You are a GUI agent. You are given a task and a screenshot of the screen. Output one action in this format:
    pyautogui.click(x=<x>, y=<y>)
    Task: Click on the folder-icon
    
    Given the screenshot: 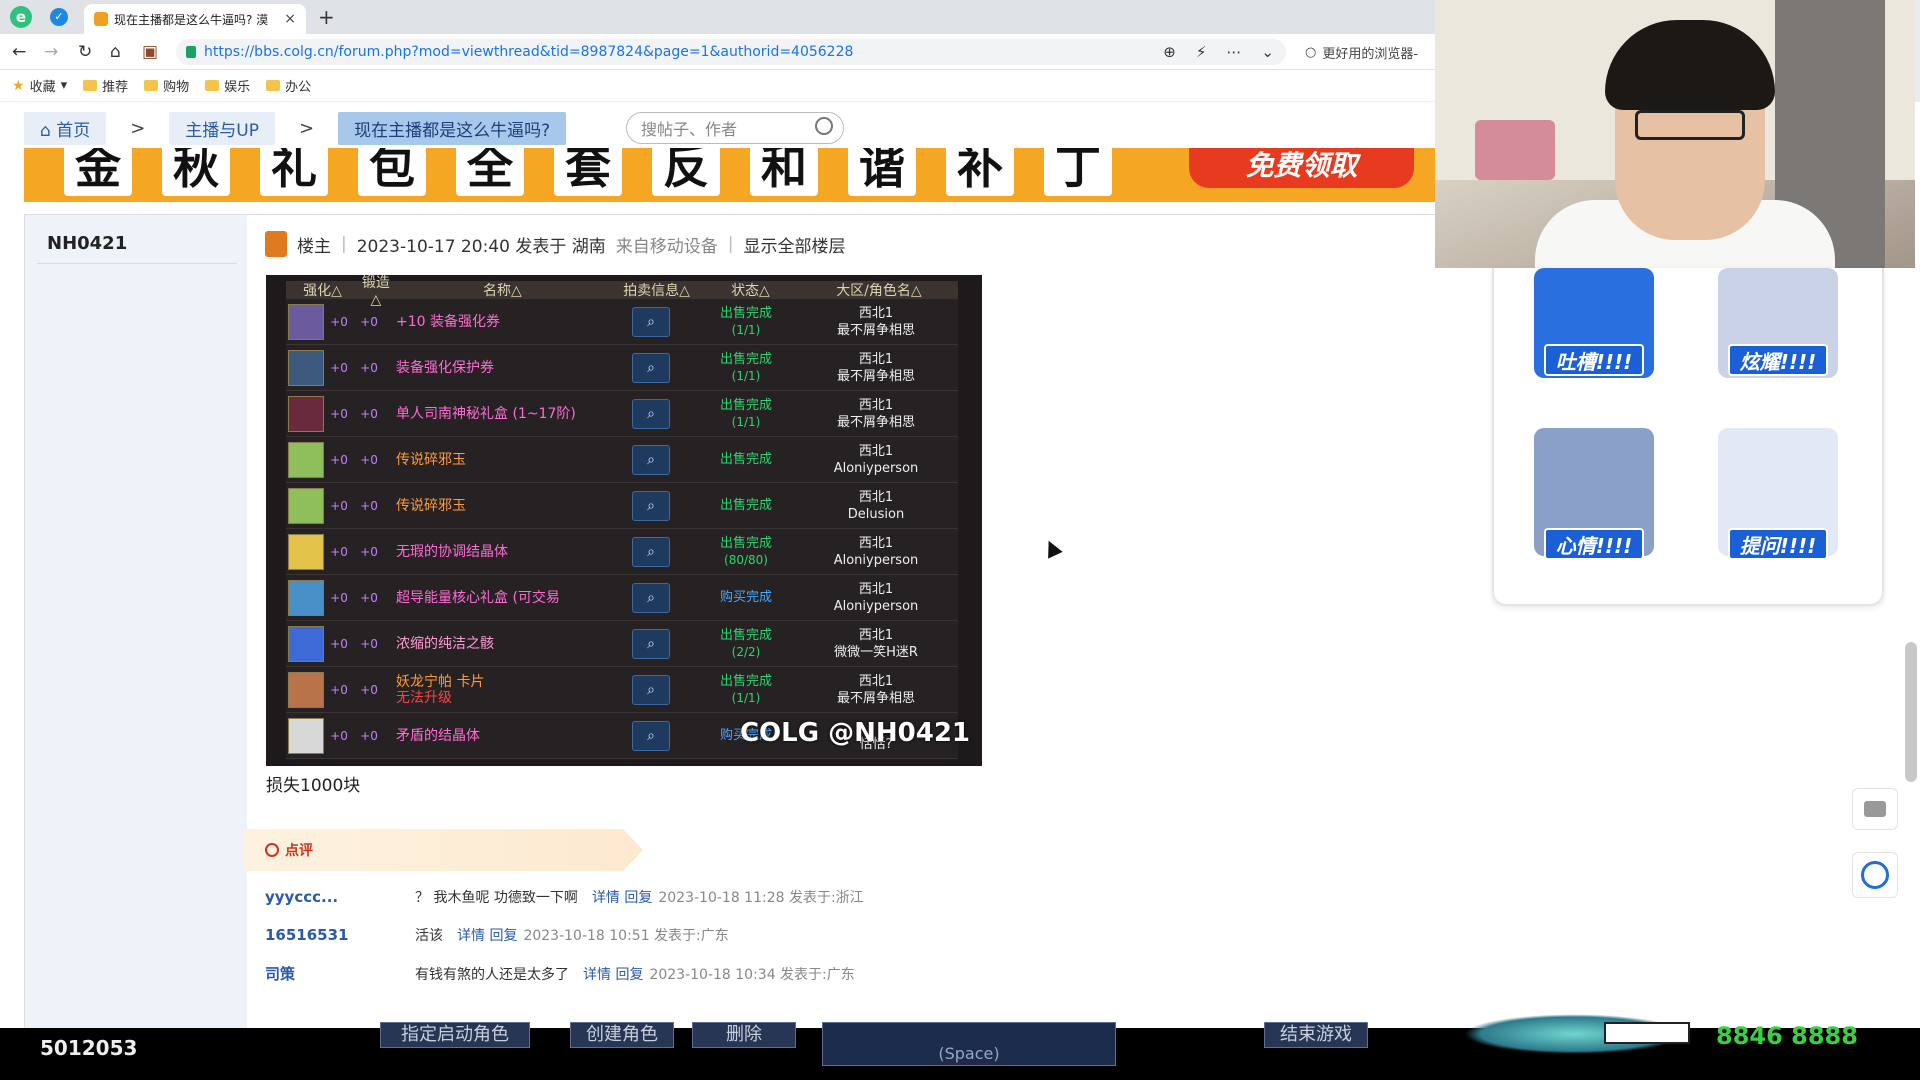 What is the action you would take?
    pyautogui.click(x=273, y=85)
    